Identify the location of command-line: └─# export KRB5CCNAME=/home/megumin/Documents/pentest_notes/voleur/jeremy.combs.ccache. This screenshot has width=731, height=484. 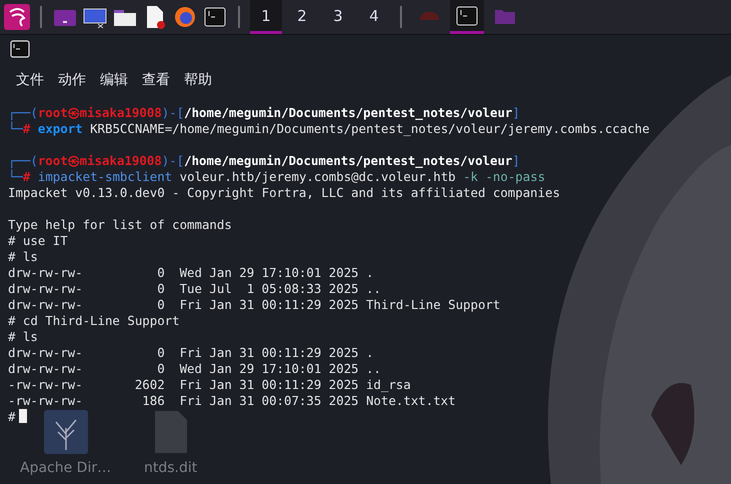
(329, 129).